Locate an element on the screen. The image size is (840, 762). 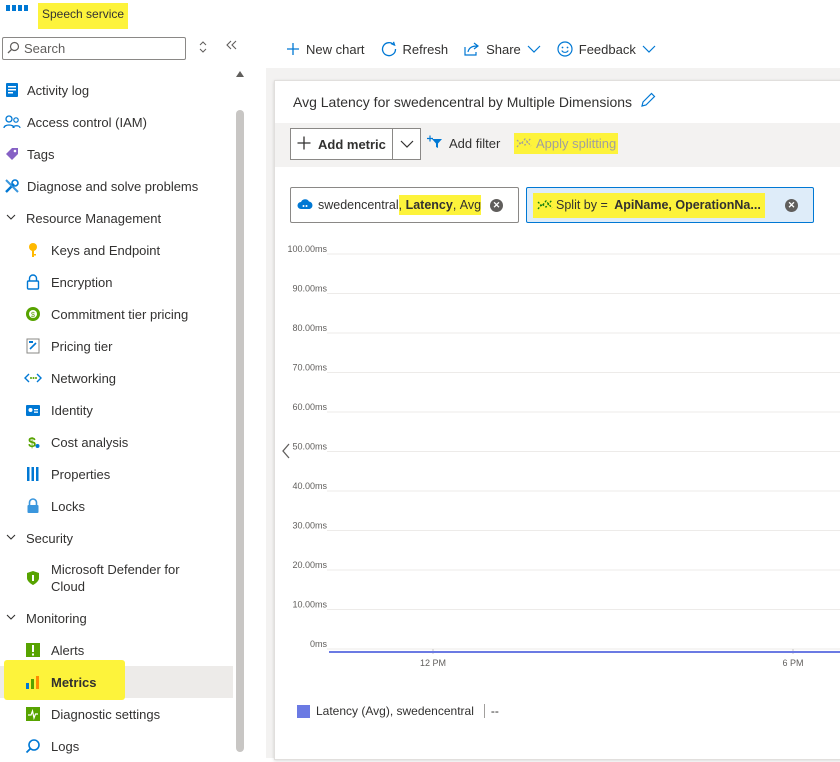
sidebar-item-label: Keys and Endpoint is located at coordinates (106, 250).